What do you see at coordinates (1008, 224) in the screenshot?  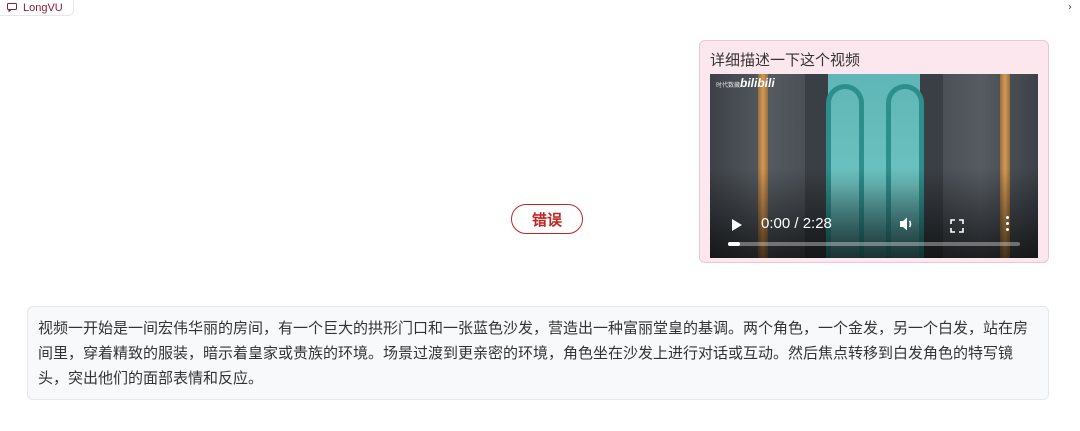 I see `more-vertical-icon` at bounding box center [1008, 224].